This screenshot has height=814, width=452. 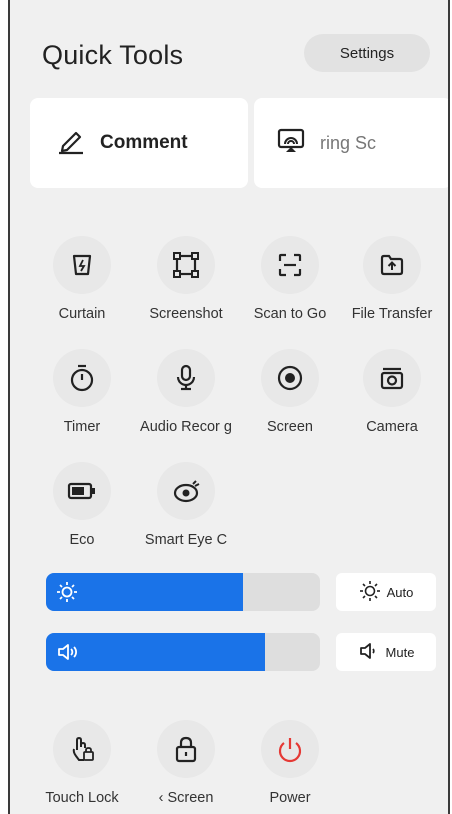 What do you see at coordinates (186, 427) in the screenshot?
I see `tool-label: Audio Recor g` at bounding box center [186, 427].